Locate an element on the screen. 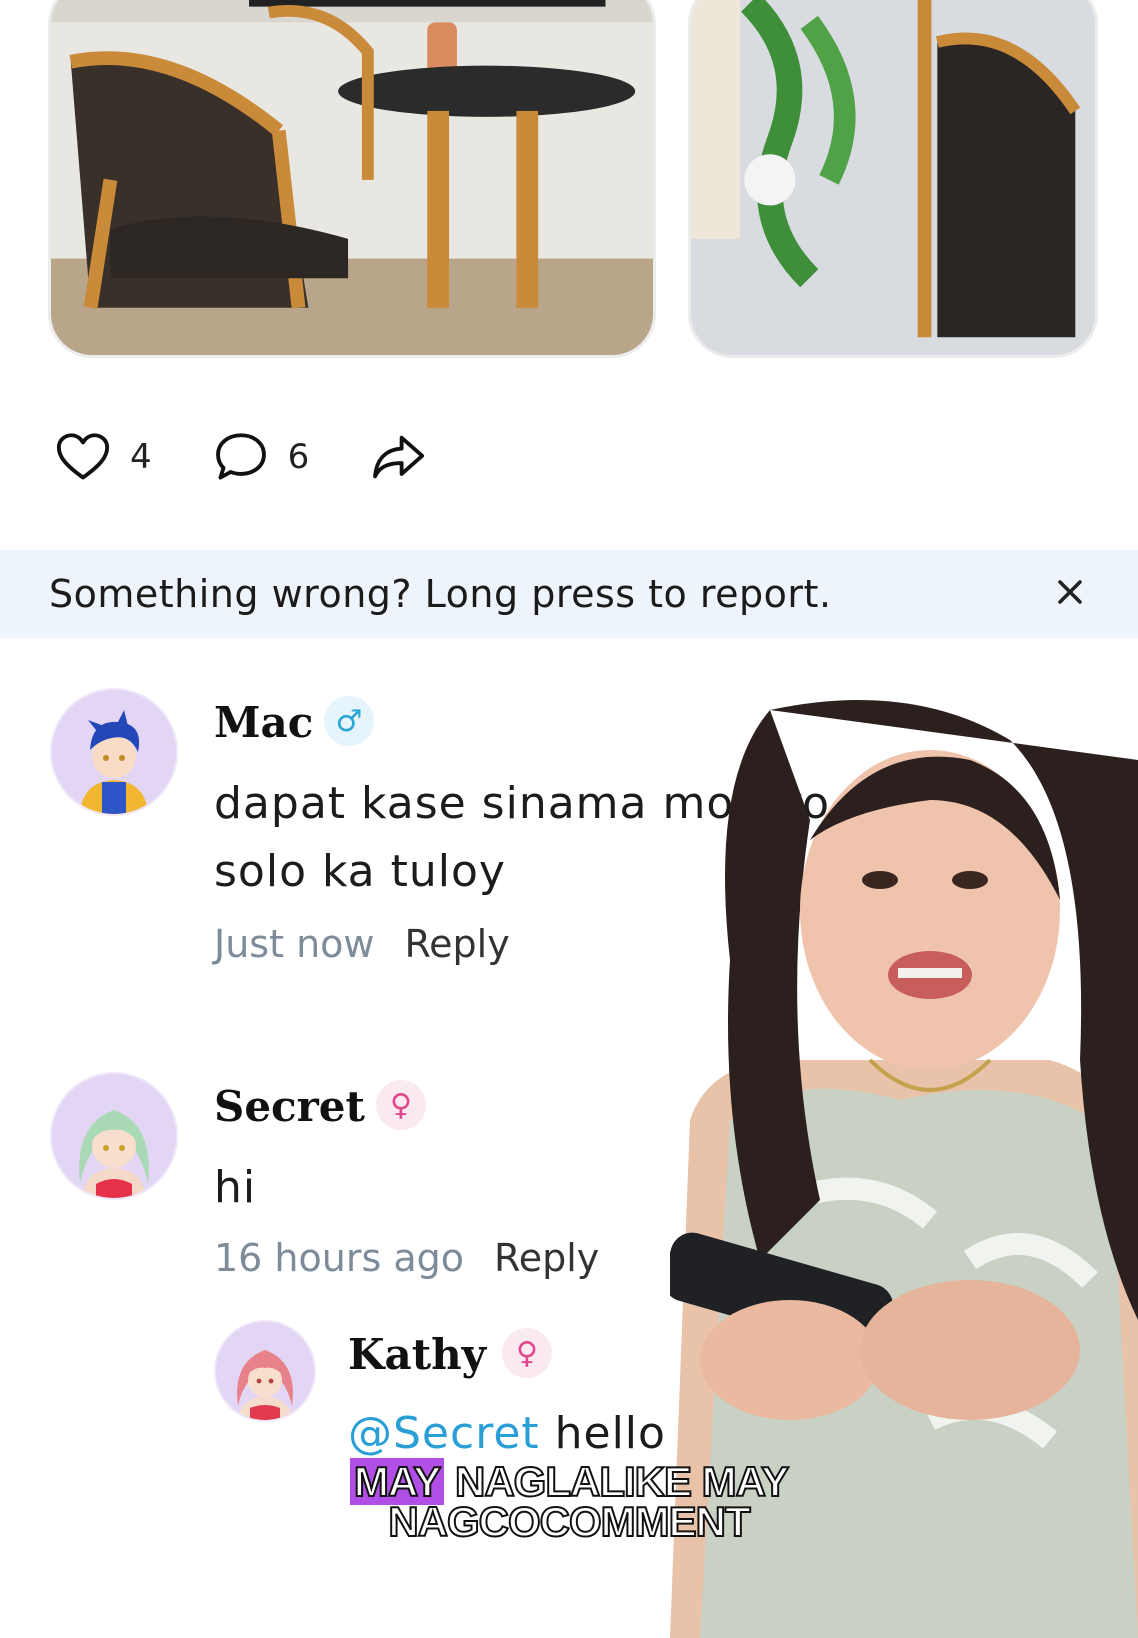  caption-line2: NAGCOCOMMENT is located at coordinates (569, 1521).